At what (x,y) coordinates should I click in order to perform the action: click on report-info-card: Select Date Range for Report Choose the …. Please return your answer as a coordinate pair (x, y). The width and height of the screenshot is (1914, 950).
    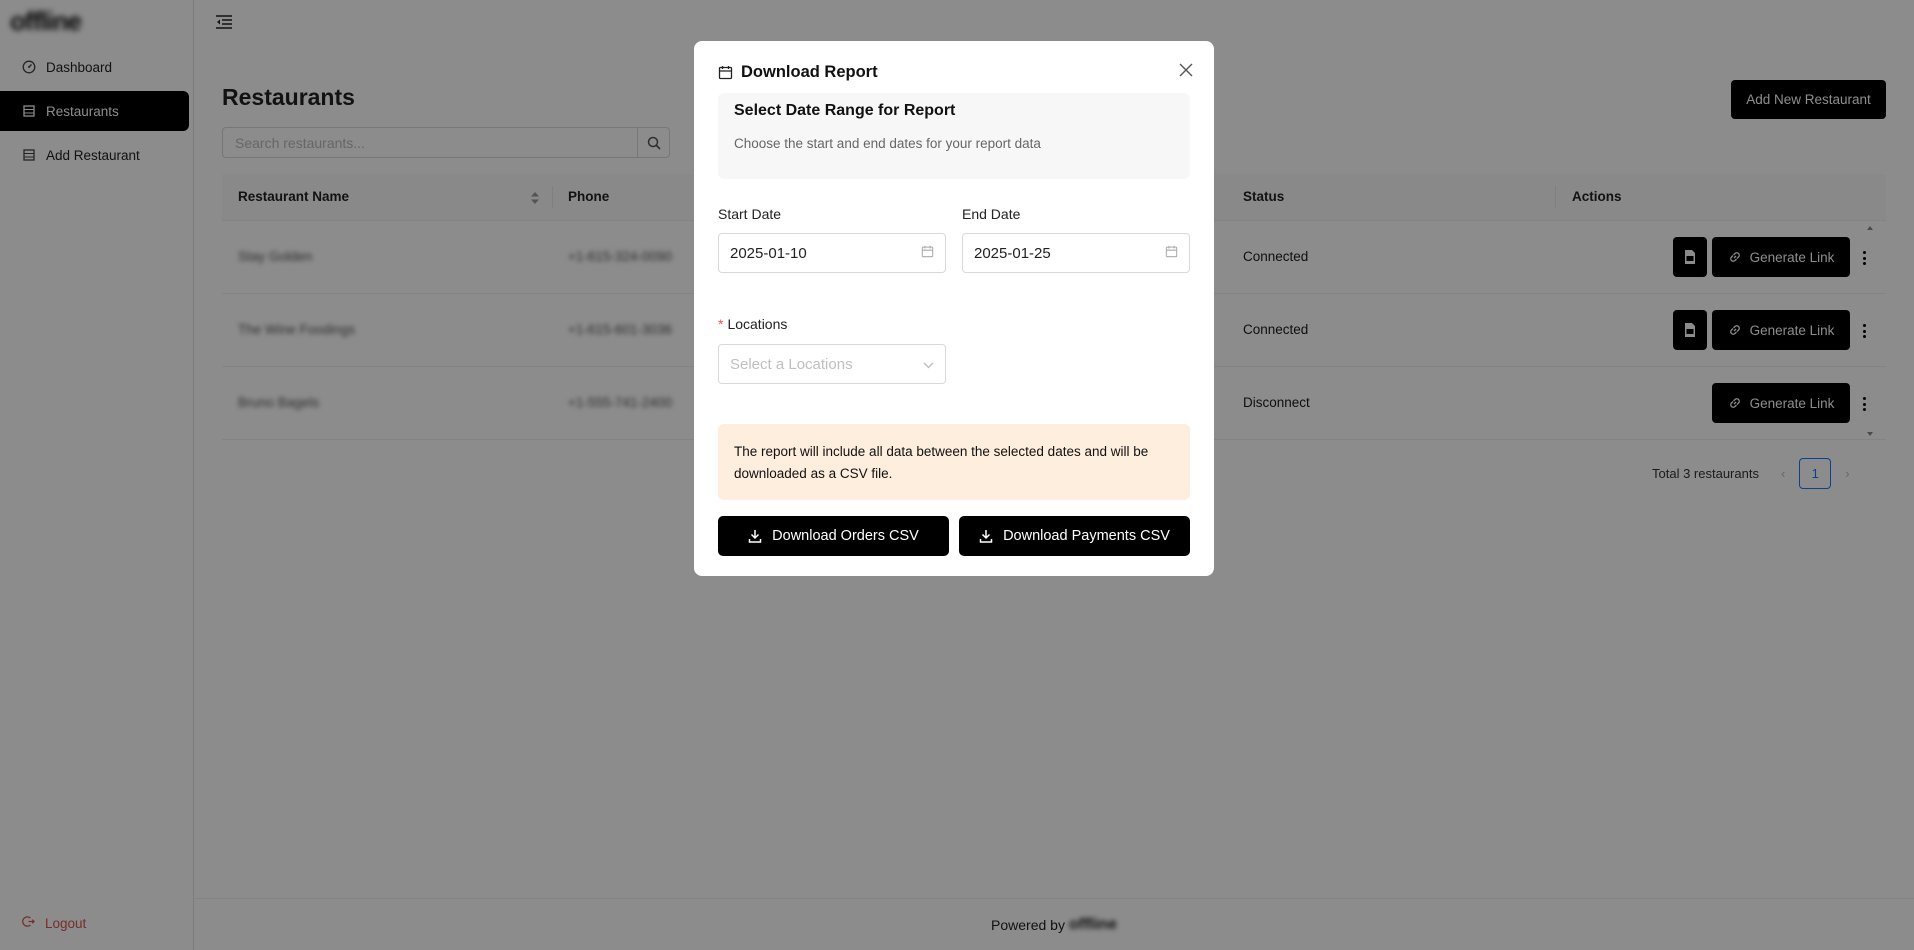
    Looking at the image, I should click on (954, 136).